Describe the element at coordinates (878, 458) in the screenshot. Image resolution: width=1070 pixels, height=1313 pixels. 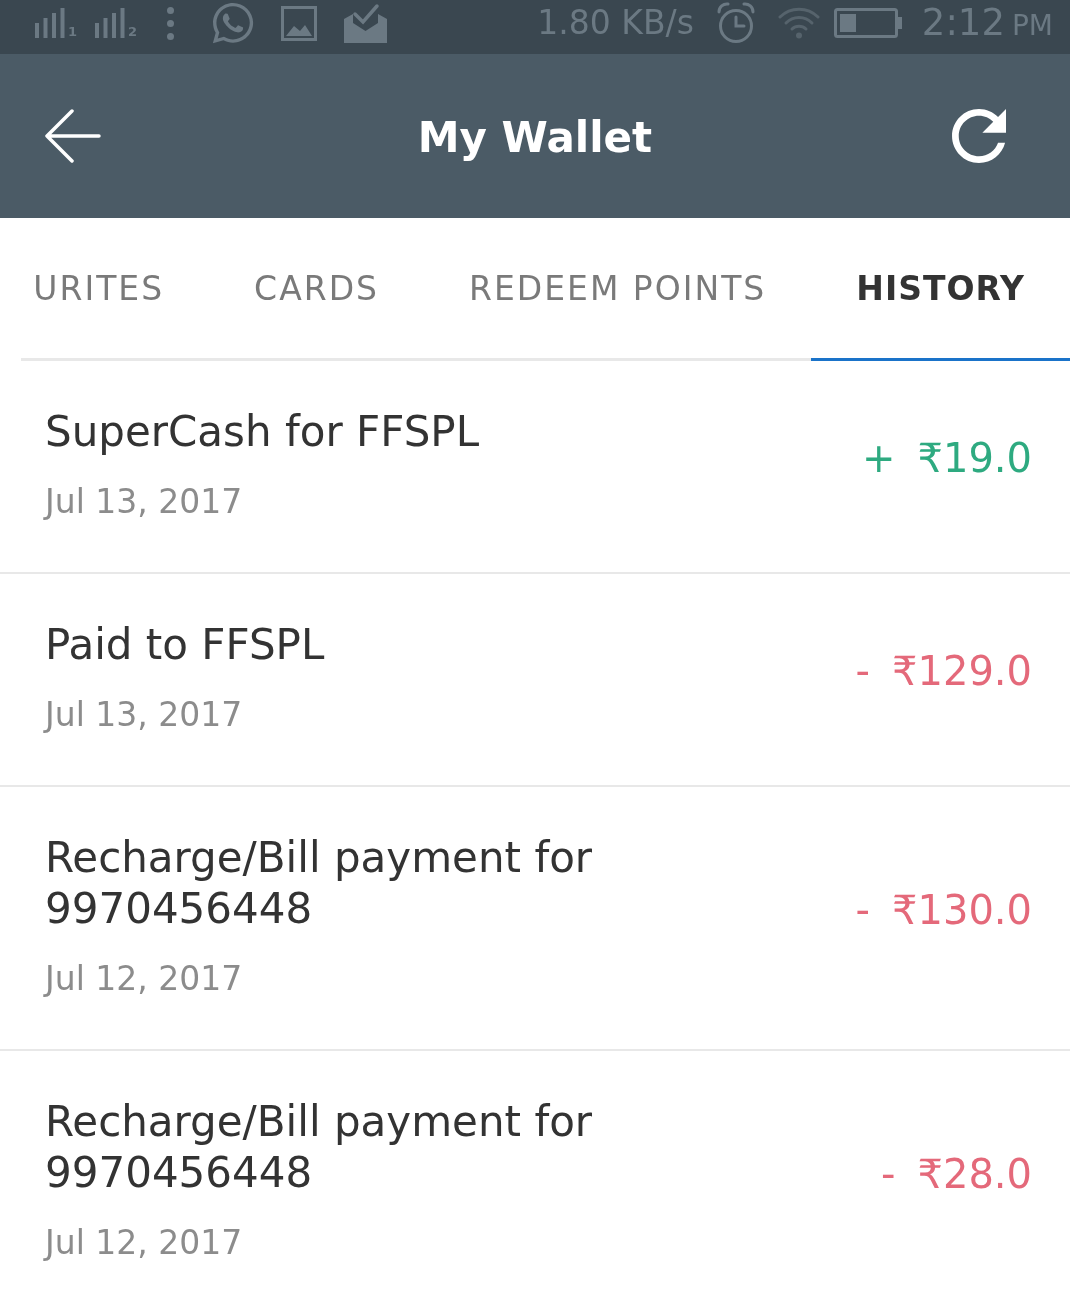
I see `amount-sign: +` at that location.